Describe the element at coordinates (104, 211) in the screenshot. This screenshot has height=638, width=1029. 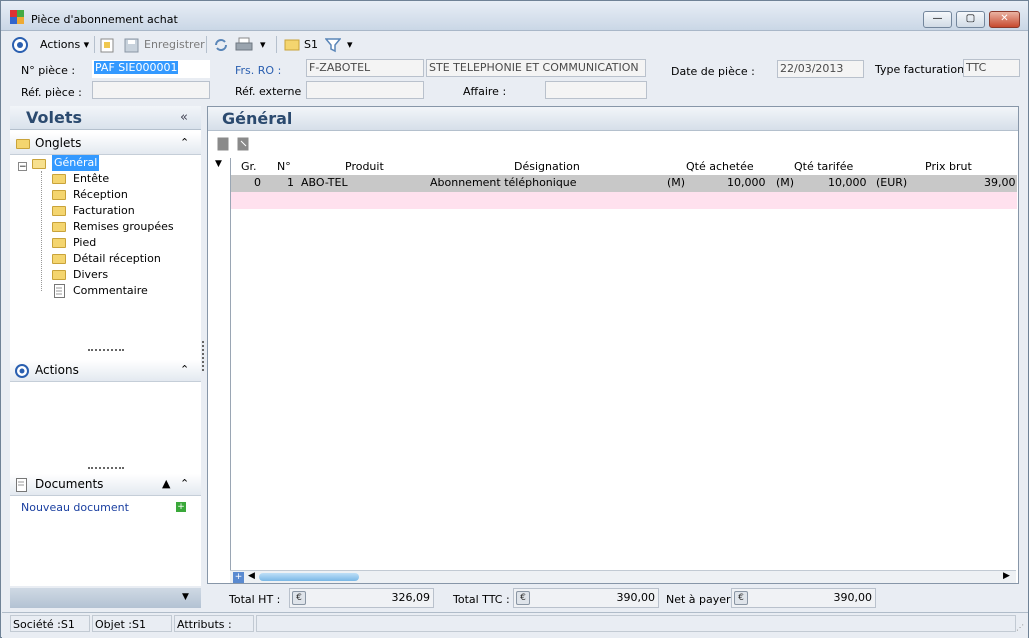
I see `tree-item-facturation: Facturation` at that location.